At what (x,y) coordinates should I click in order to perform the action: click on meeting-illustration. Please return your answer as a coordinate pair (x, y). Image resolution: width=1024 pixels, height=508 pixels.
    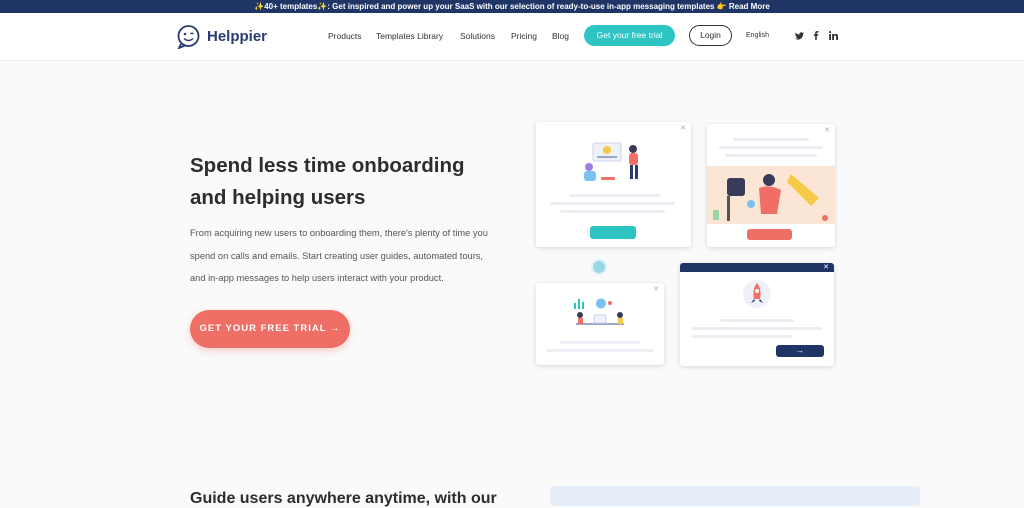
    Looking at the image, I should click on (599, 311).